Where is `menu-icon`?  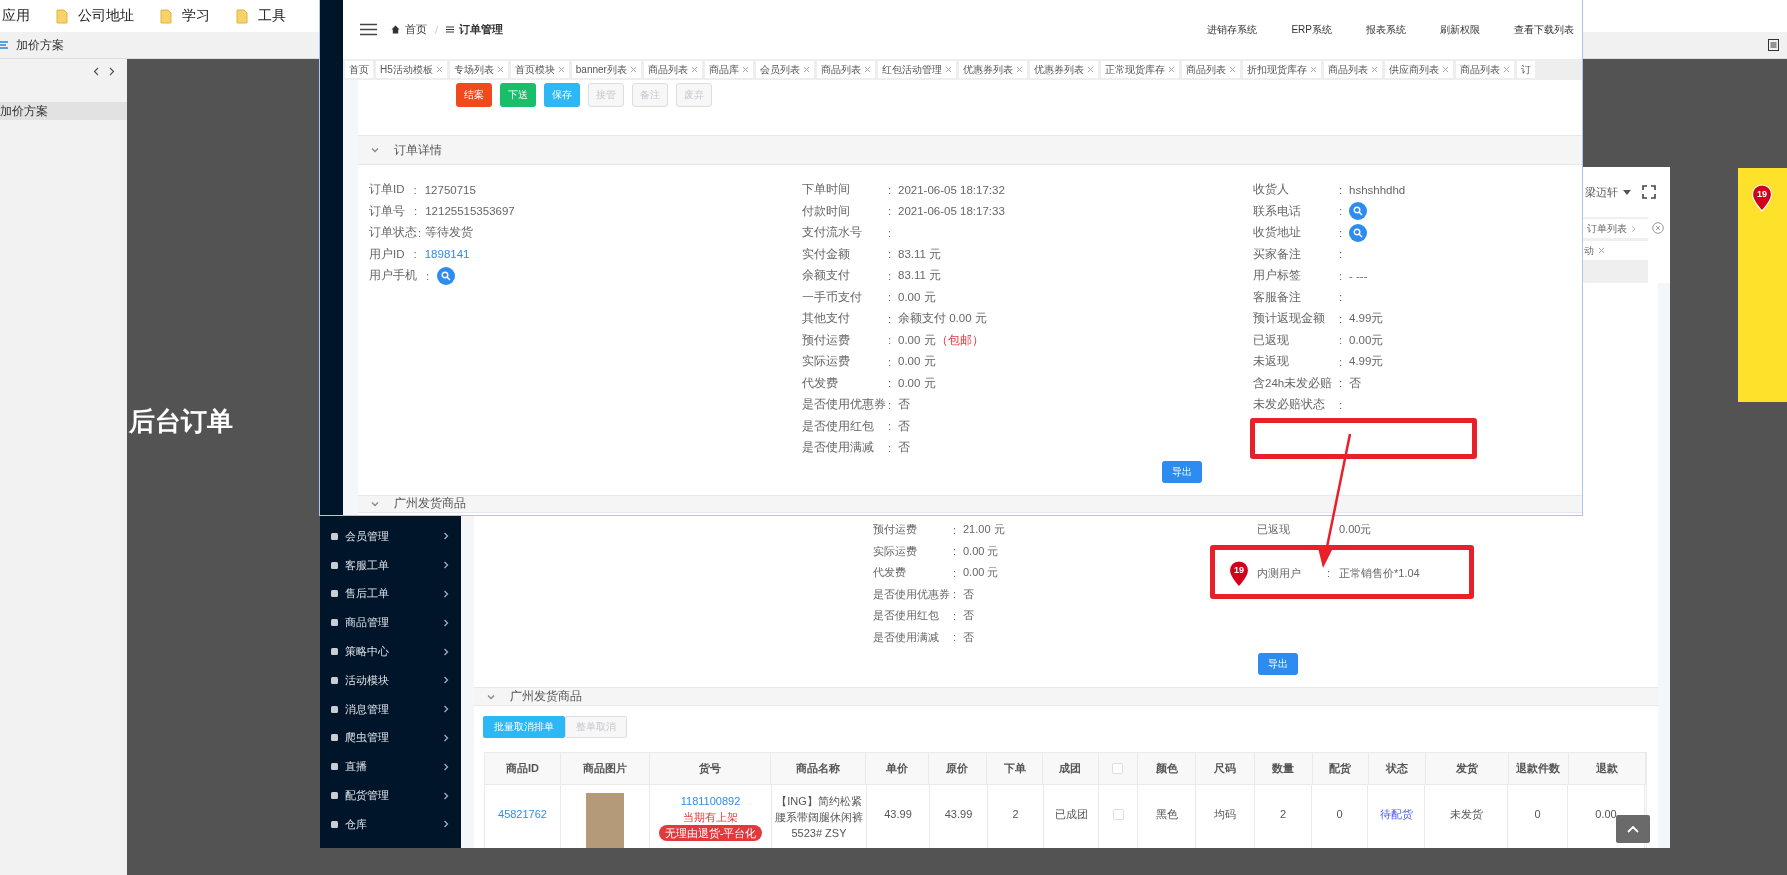 menu-icon is located at coordinates (368, 29).